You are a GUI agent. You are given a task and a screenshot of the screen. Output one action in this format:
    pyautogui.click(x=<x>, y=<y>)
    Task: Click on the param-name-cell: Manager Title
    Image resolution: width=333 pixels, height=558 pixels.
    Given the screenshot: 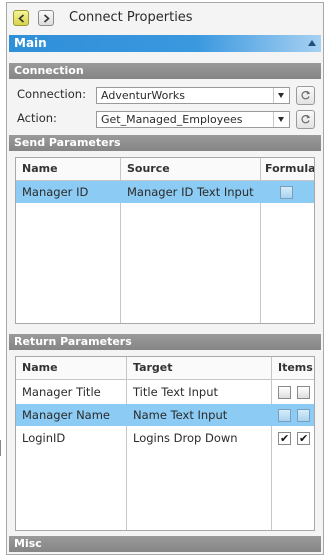 What is the action you would take?
    pyautogui.click(x=61, y=392)
    